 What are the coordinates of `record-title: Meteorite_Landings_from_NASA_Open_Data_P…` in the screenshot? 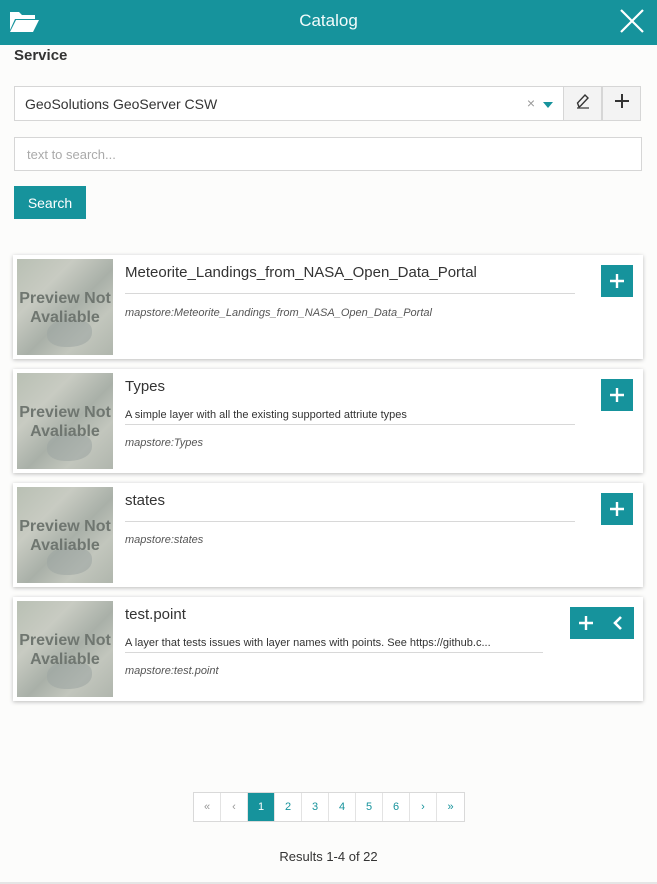 It's located at (301, 272).